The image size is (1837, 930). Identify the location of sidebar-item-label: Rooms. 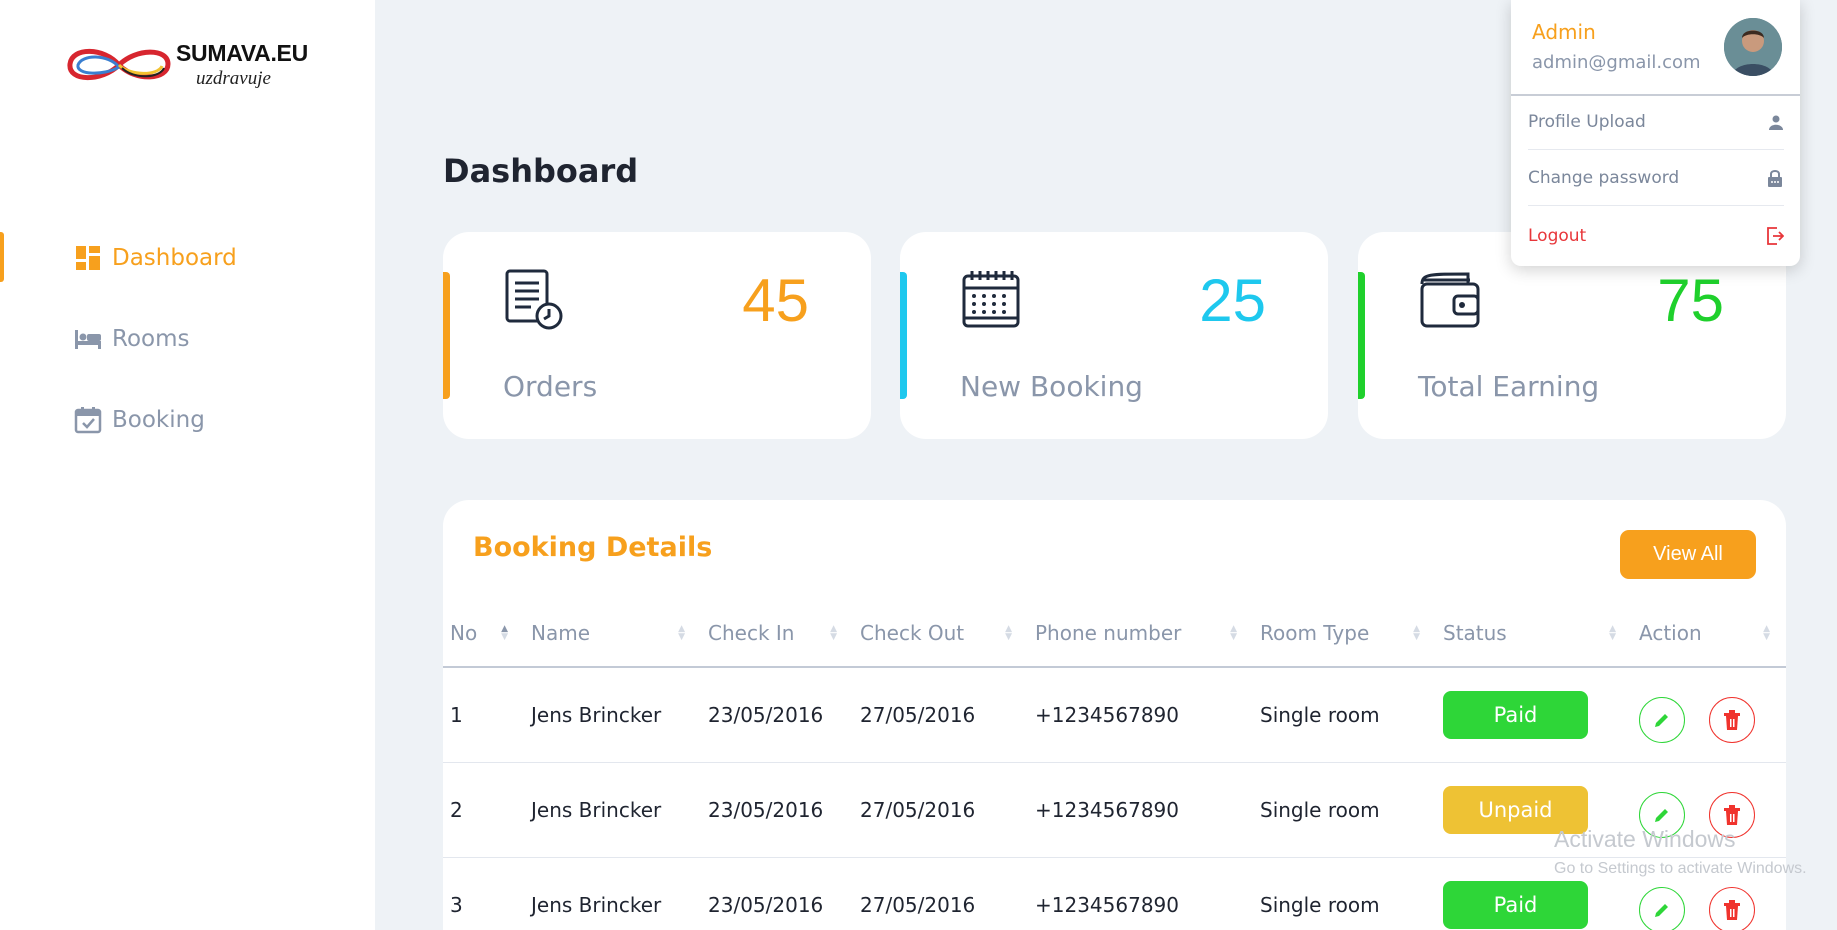
(151, 339).